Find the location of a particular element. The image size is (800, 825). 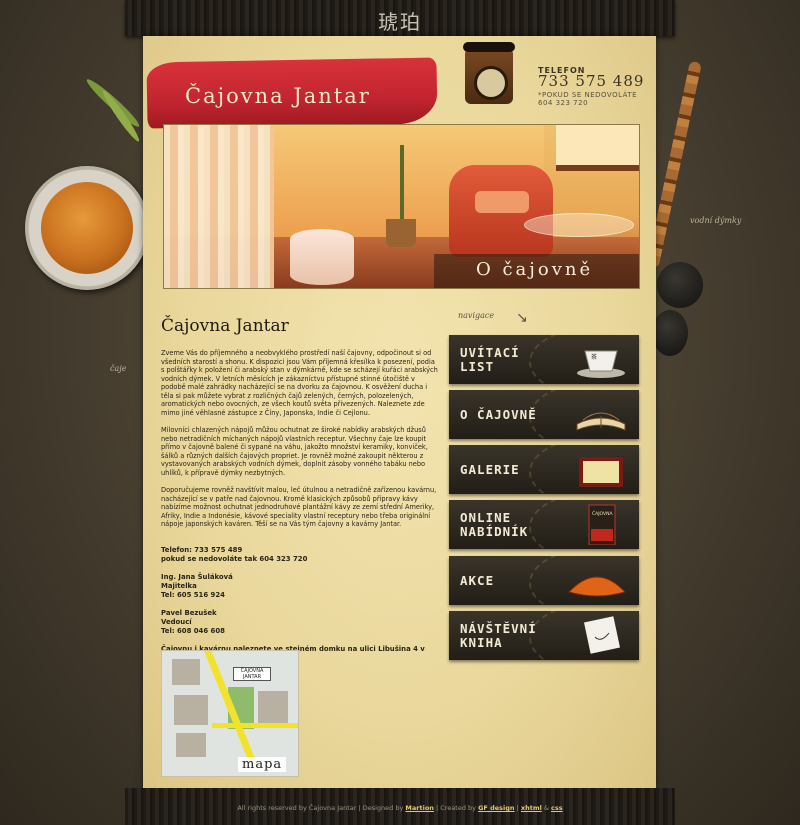

manager-role: Vedoucí is located at coordinates (176, 621).